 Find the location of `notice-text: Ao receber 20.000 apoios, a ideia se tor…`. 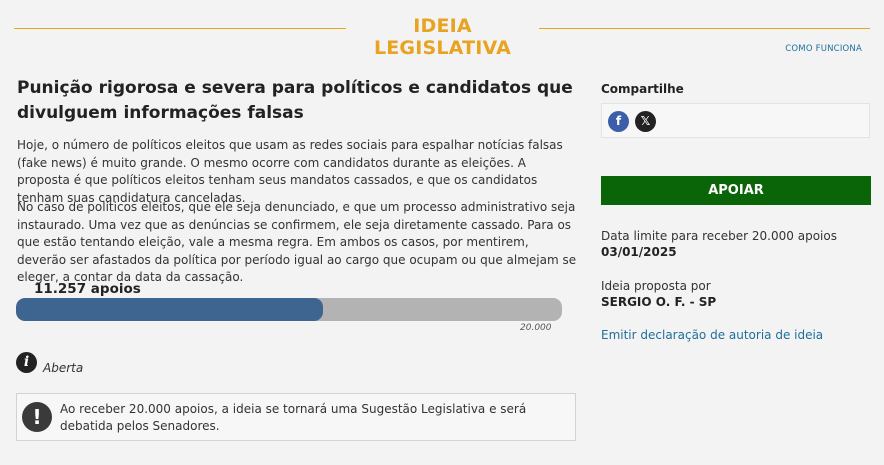

notice-text: Ao receber 20.000 apoios, a ideia se tor… is located at coordinates (293, 417).